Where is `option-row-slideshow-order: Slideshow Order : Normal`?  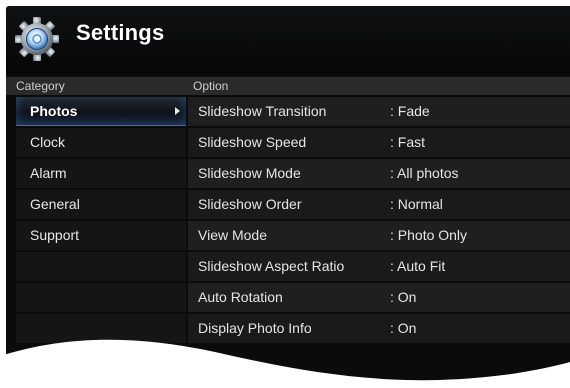 option-row-slideshow-order: Slideshow Order : Normal is located at coordinates (379, 204).